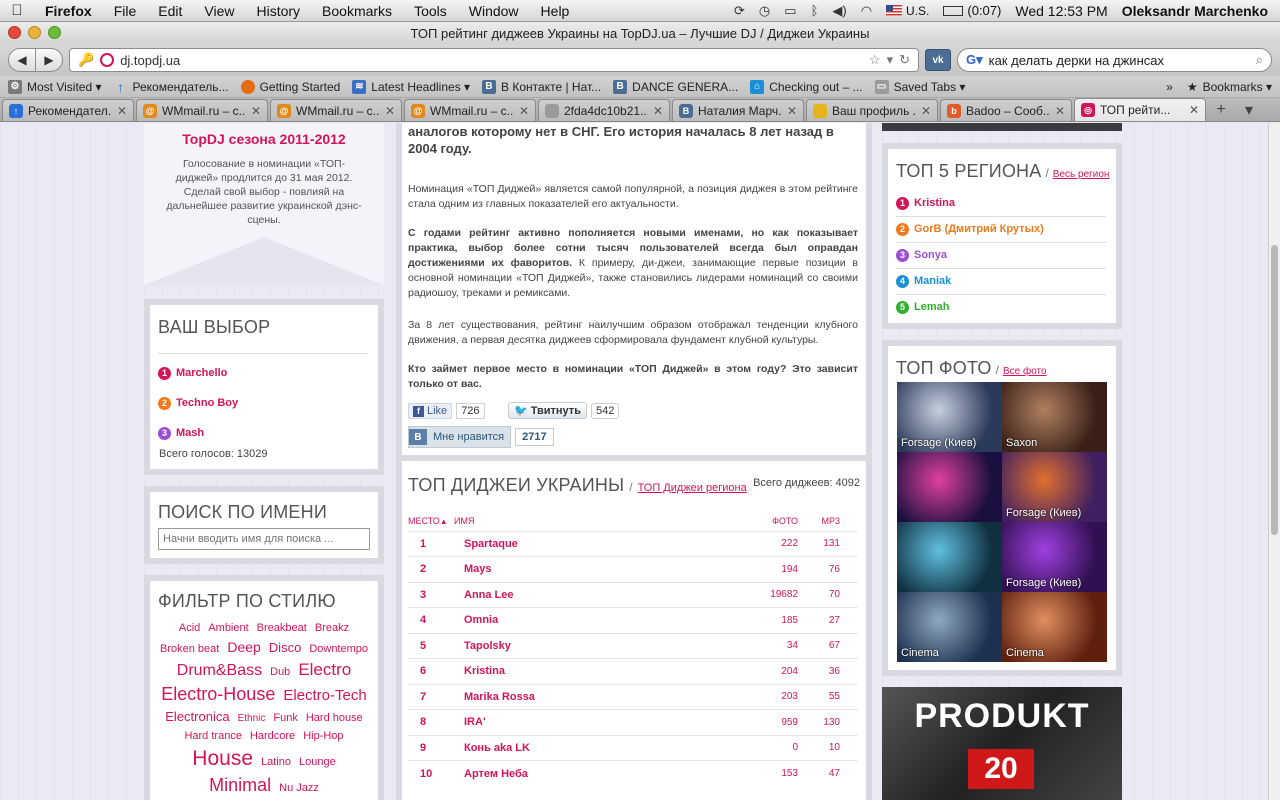 The image size is (1280, 800). What do you see at coordinates (263, 378) in the screenshot?
I see `choice-item: 1 Marchello` at bounding box center [263, 378].